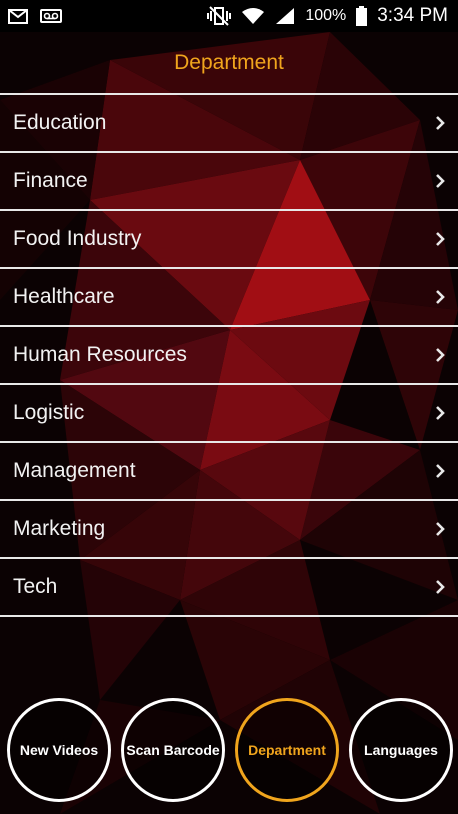 Image resolution: width=458 pixels, height=814 pixels. What do you see at coordinates (229, 588) in the screenshot?
I see `department-item-tech: Tech` at bounding box center [229, 588].